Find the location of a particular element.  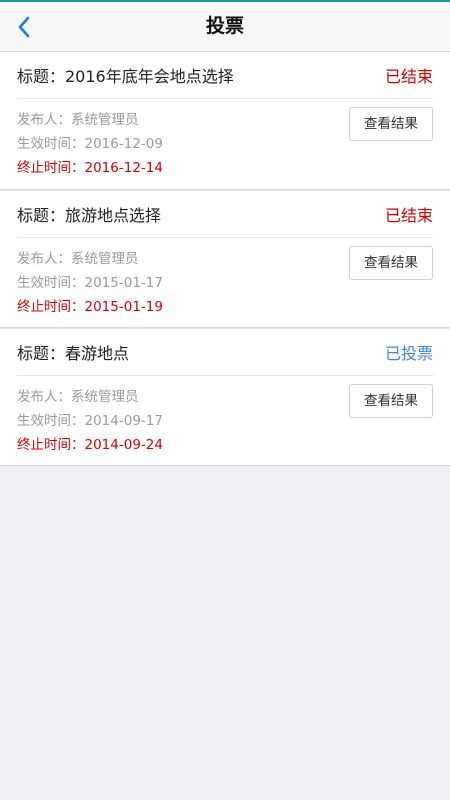

vote-card-header: 标题：春游地点 已投票 is located at coordinates (225, 352).